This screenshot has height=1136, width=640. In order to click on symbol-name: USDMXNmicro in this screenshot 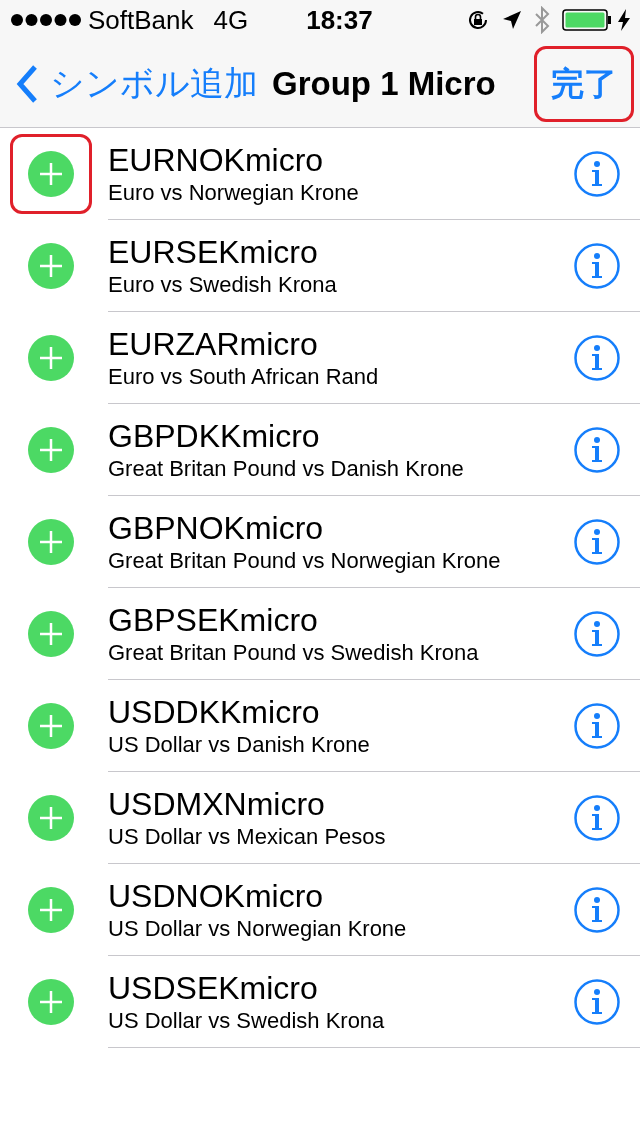, I will do `click(217, 803)`.